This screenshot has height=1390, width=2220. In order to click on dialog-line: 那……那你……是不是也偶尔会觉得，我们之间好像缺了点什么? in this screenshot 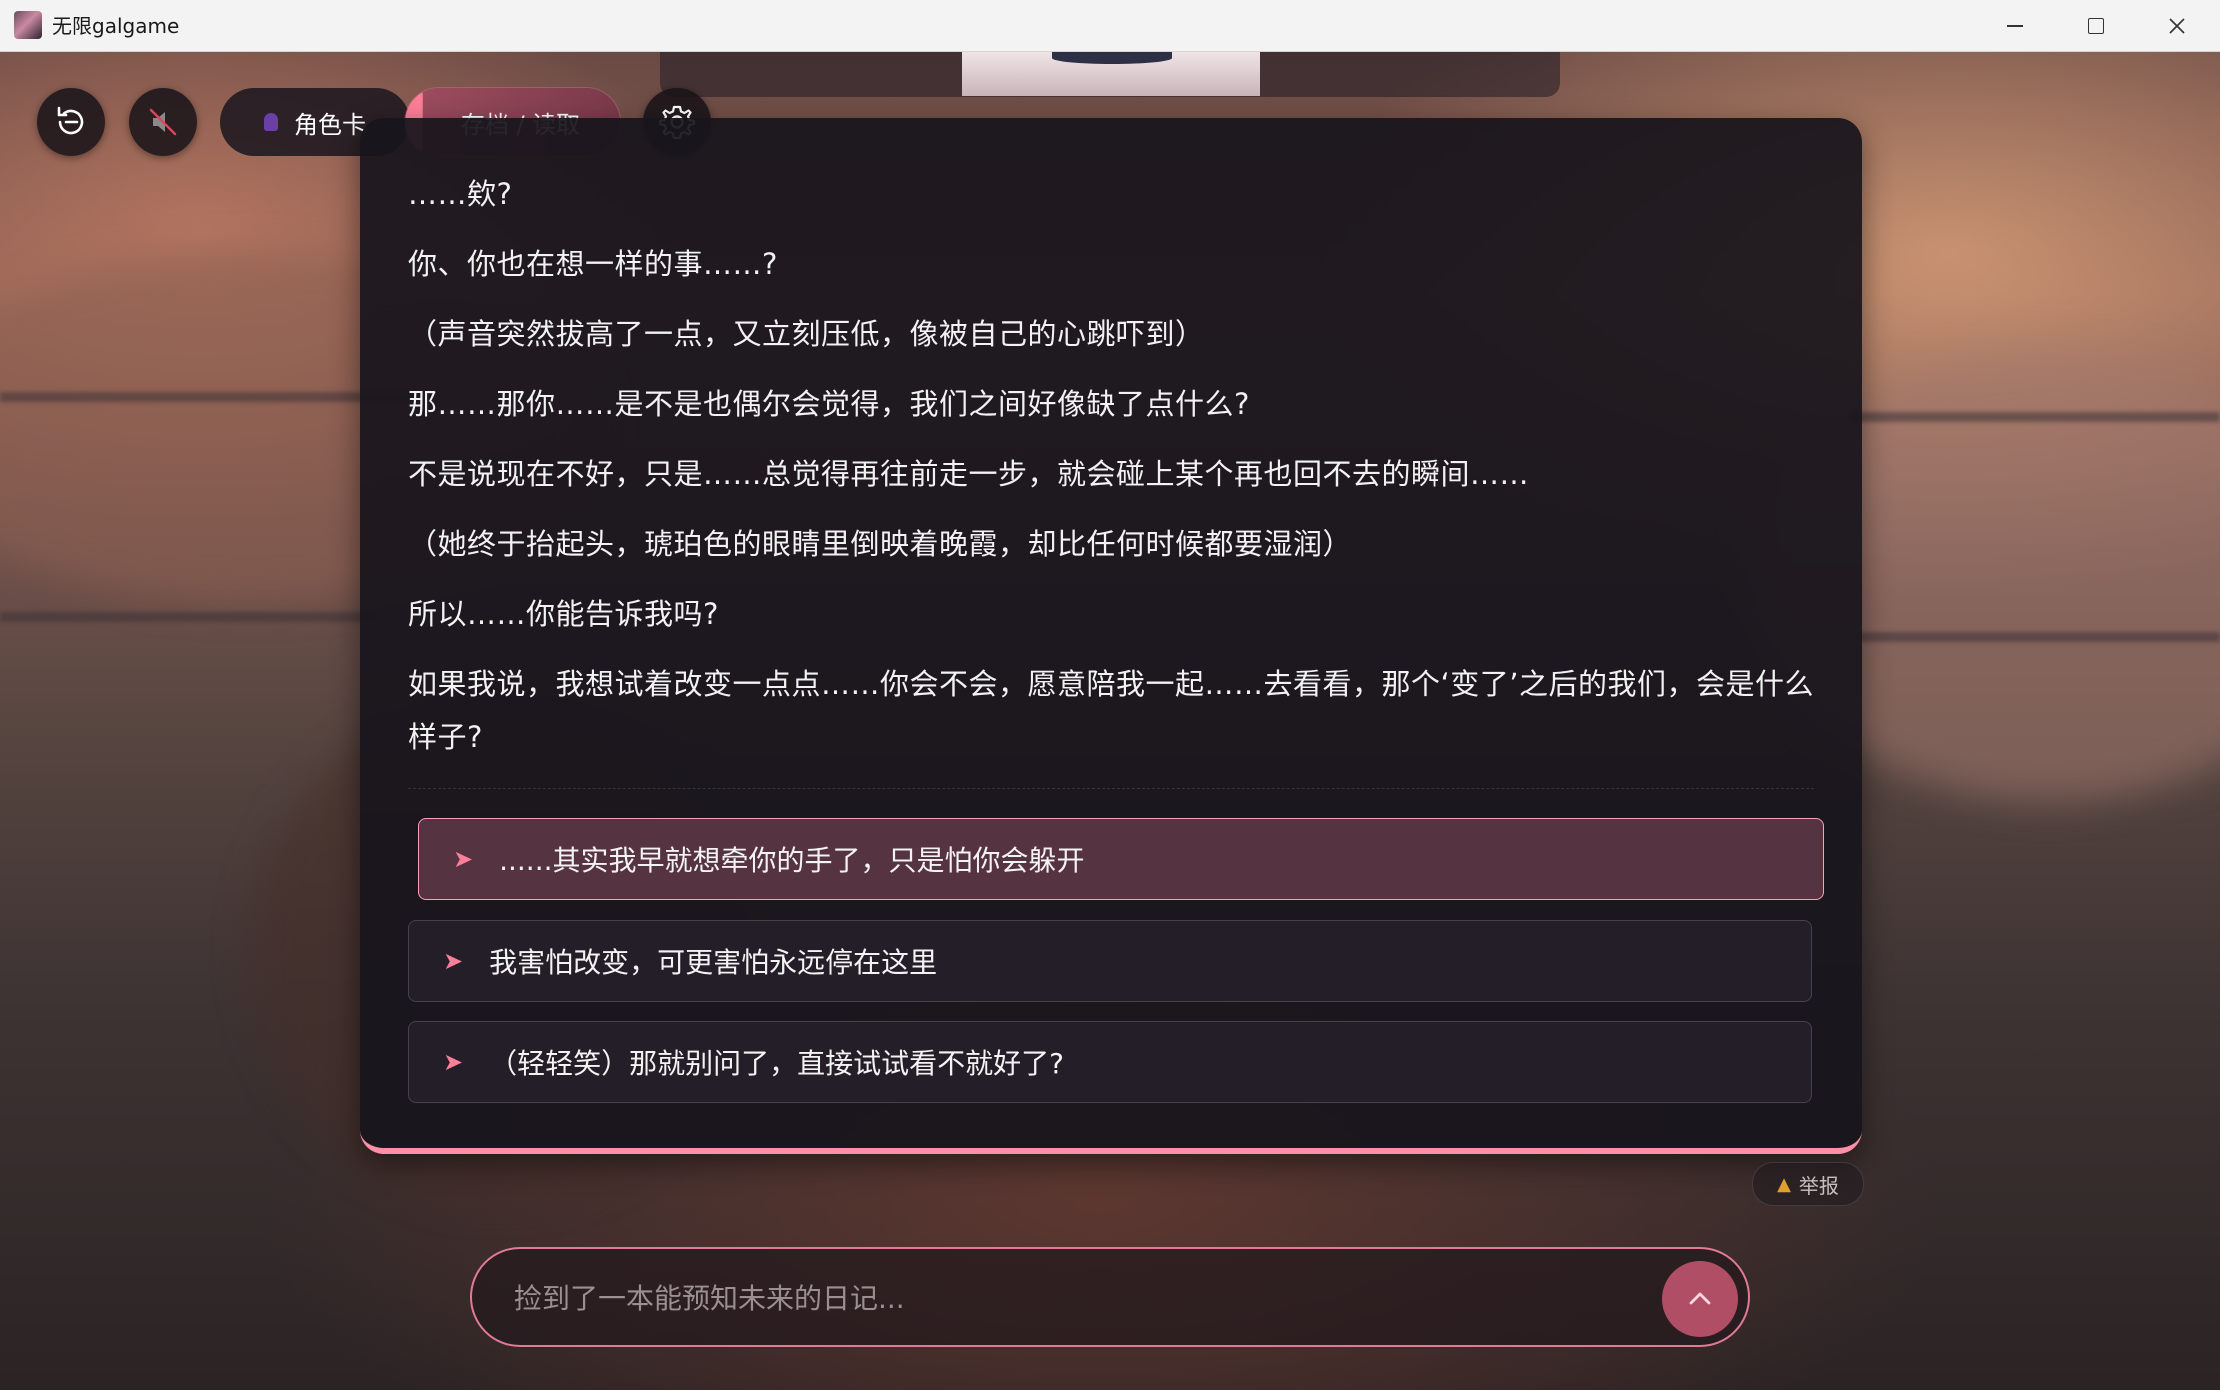, I will do `click(829, 404)`.